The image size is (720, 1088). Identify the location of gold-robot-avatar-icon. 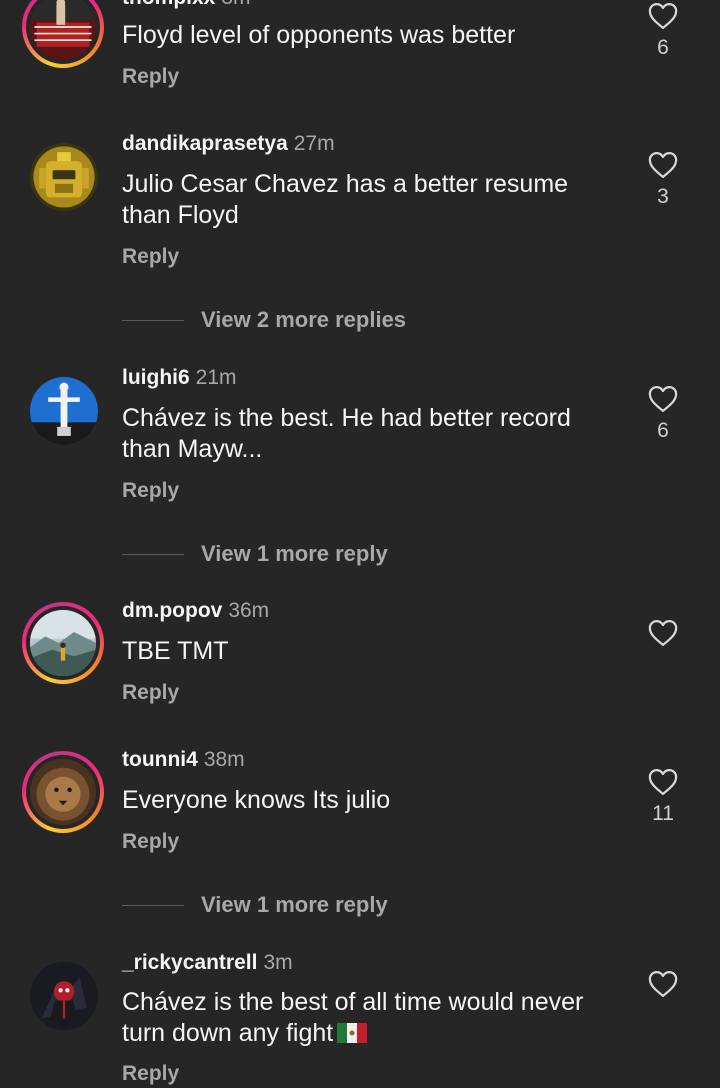
(64, 177).